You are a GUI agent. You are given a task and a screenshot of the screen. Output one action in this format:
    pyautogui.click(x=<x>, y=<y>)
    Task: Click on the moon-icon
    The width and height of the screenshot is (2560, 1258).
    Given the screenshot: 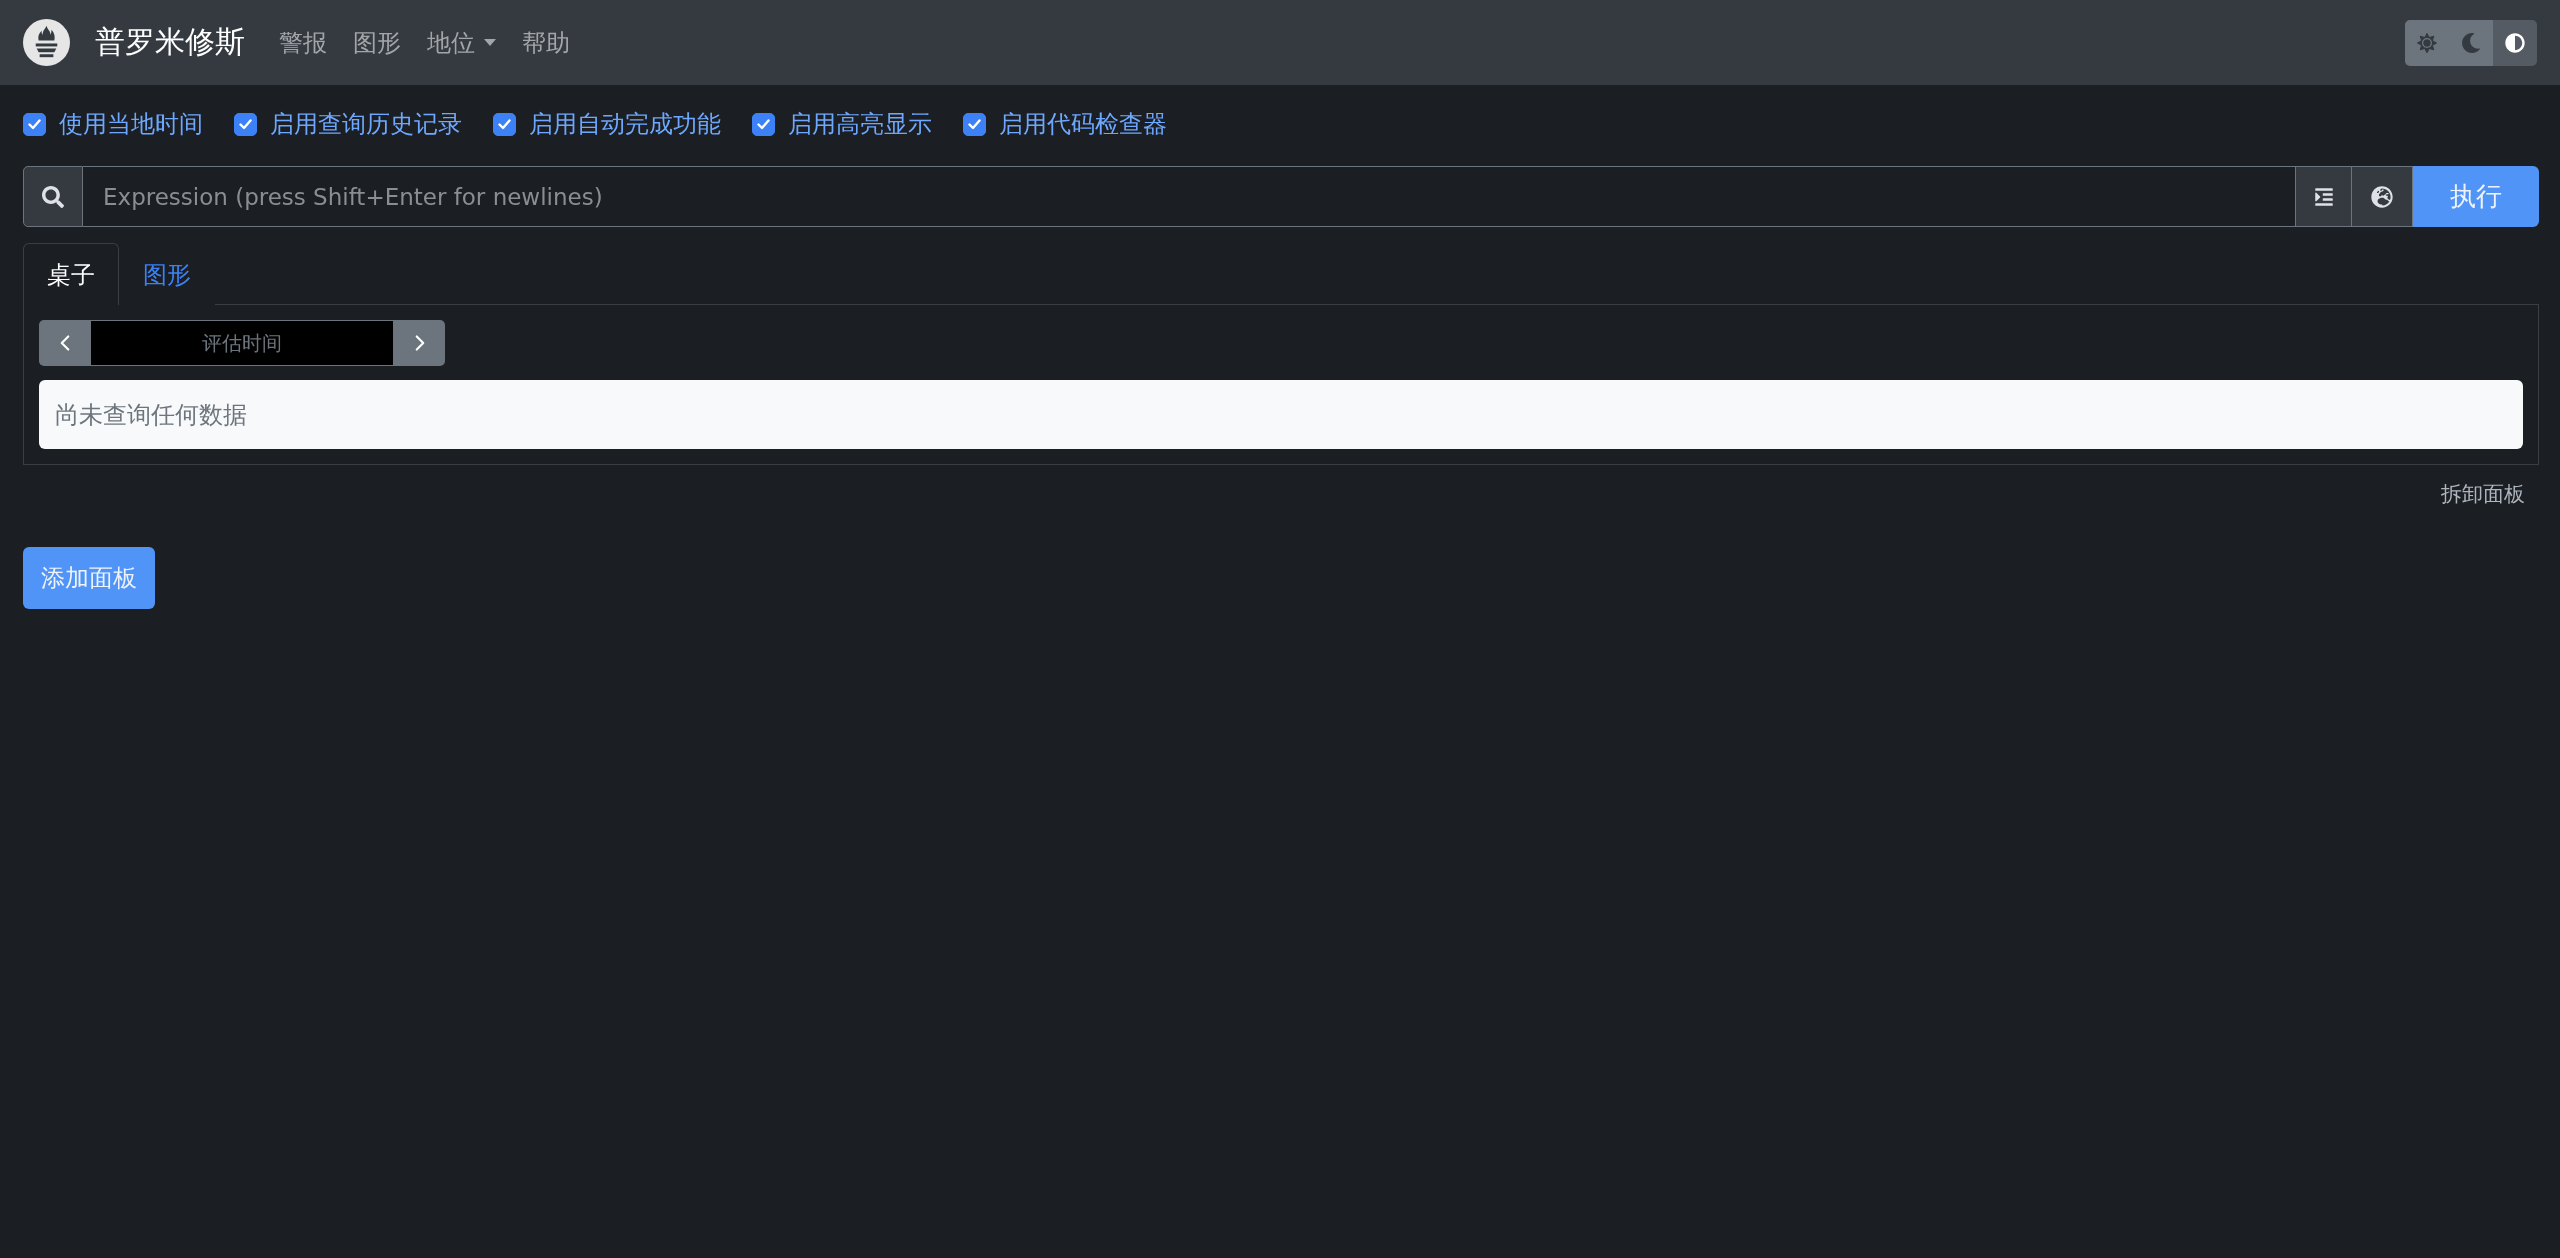 What is the action you would take?
    pyautogui.click(x=2471, y=42)
    